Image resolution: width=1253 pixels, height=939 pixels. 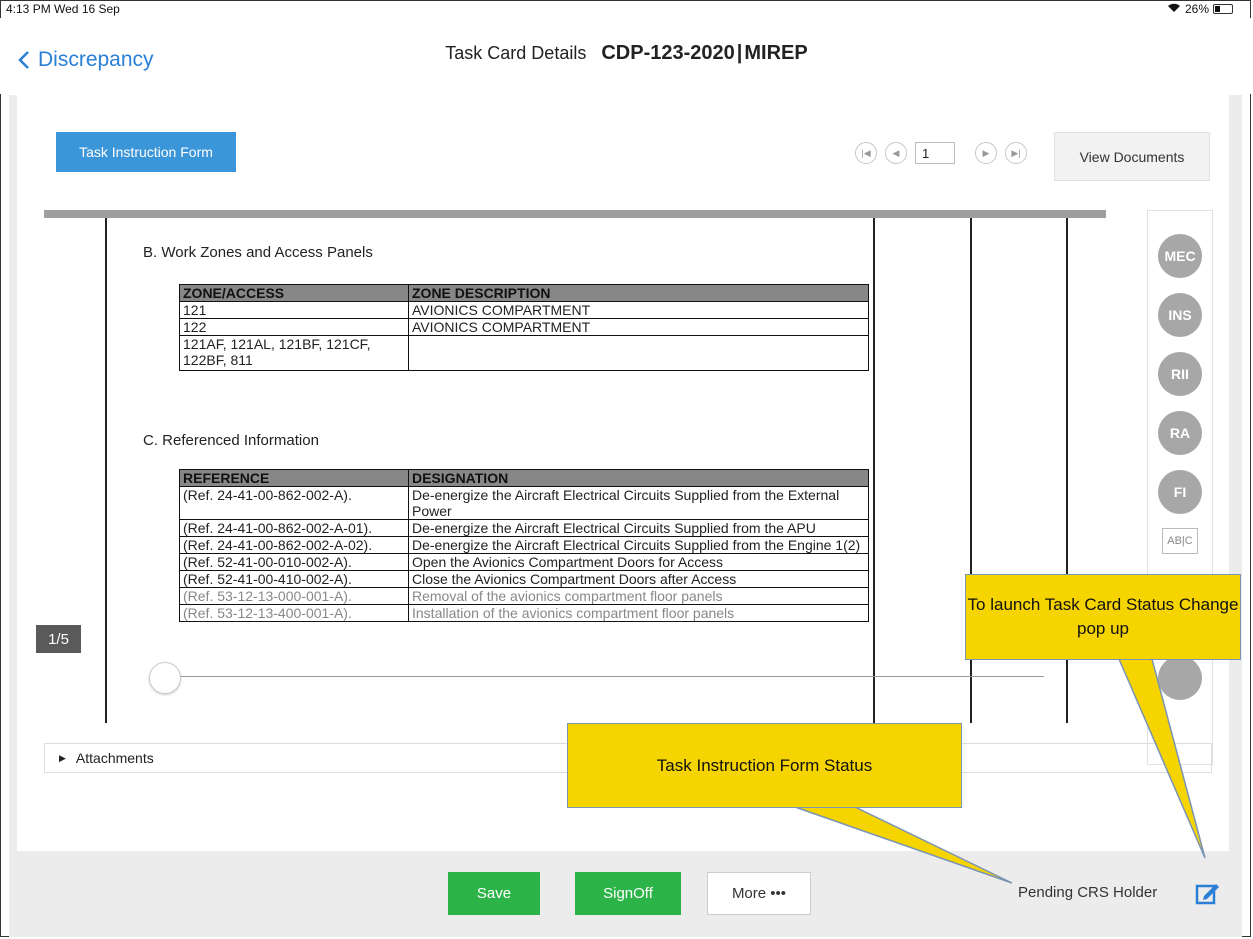 What do you see at coordinates (1180, 315) in the screenshot?
I see `role-ins-button: INS` at bounding box center [1180, 315].